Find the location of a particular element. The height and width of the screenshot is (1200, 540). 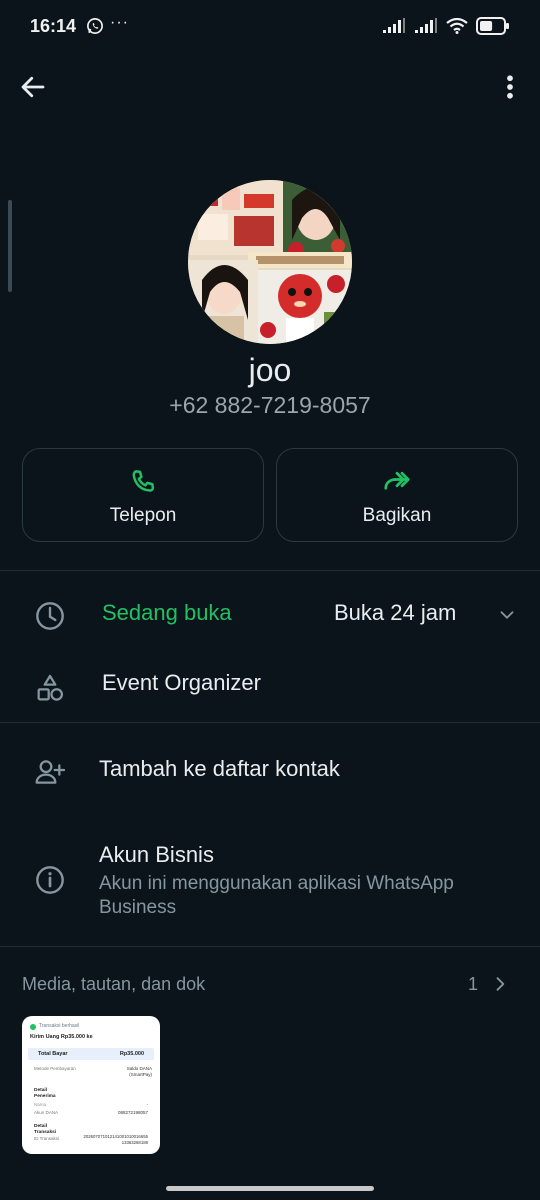

thumb-tx-label: Detail Transaksi is located at coordinates (45, 1129).